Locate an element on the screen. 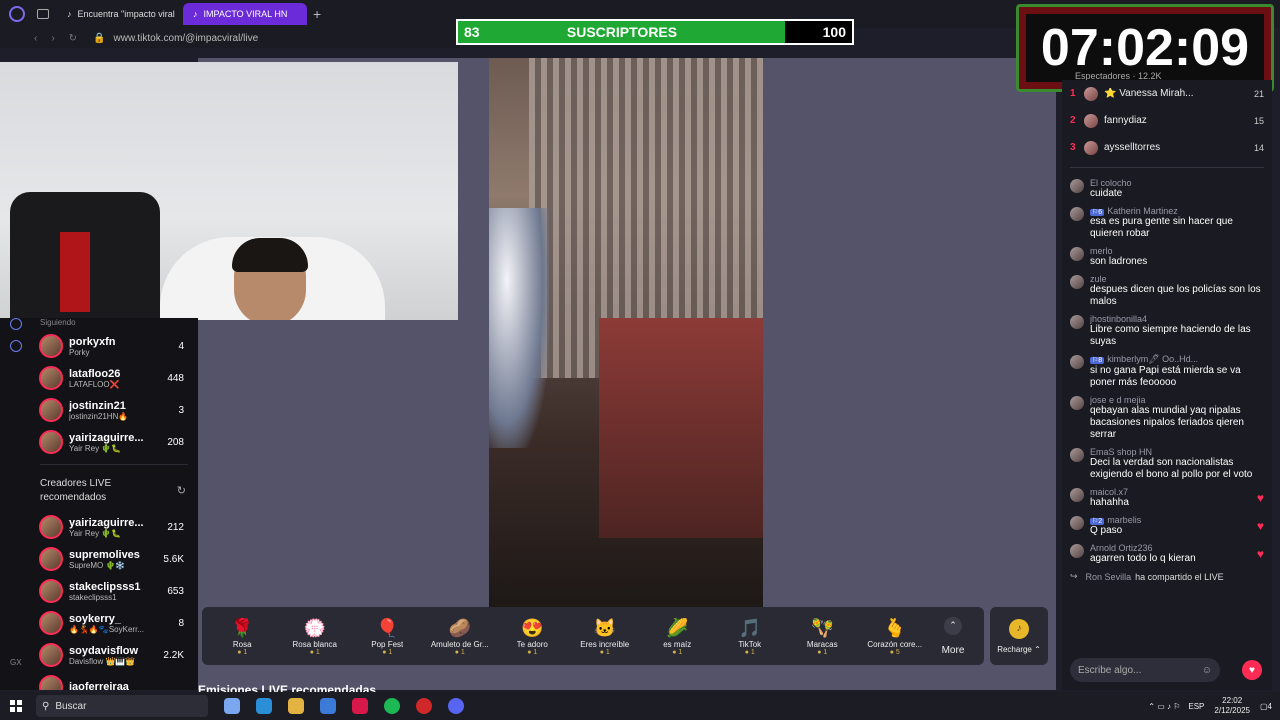  creator-item: stakeclipsss1 stakeclipsss1 653 is located at coordinates (114, 591).